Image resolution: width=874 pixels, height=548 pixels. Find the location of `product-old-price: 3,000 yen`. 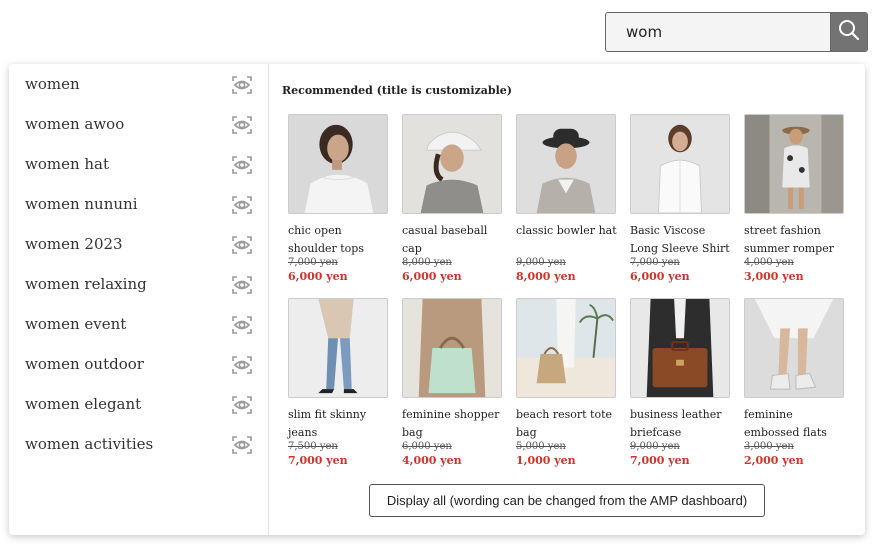

product-old-price: 3,000 yen is located at coordinates (769, 446).